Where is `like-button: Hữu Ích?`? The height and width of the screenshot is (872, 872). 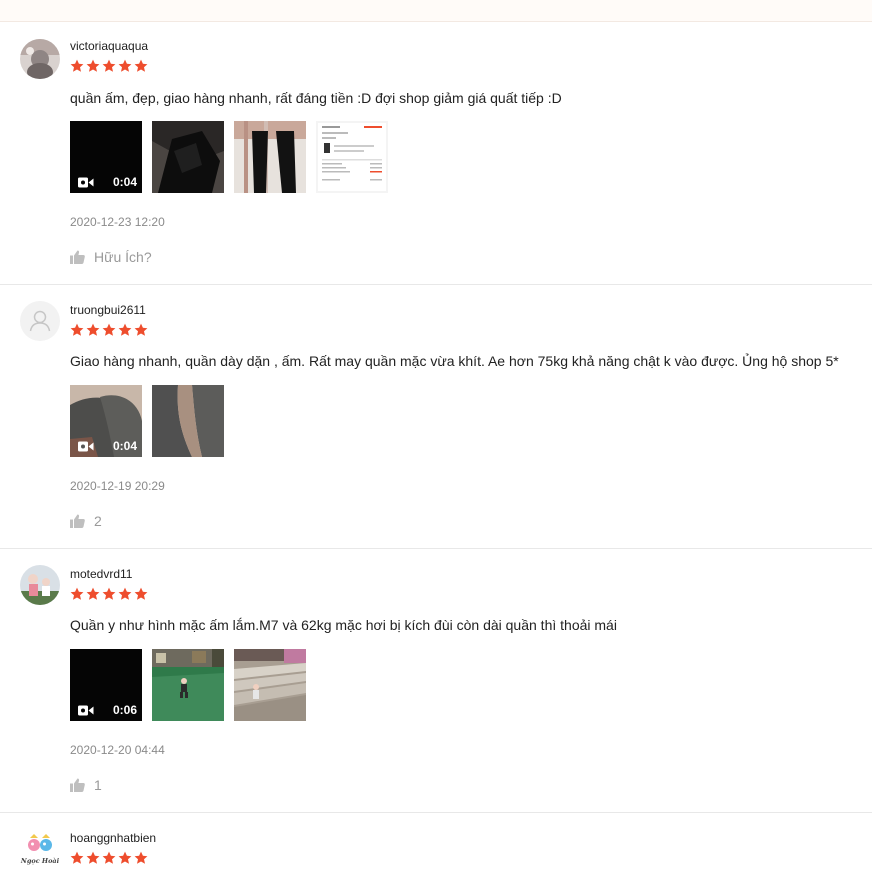 like-button: Hữu Ích? is located at coordinates (111, 257).